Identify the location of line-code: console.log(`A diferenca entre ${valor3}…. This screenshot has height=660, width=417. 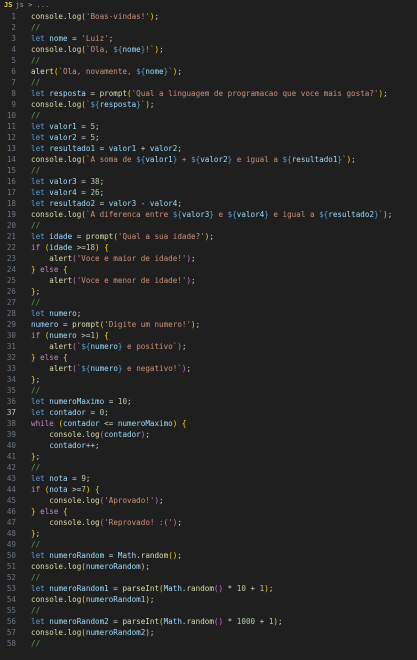
(211, 214).